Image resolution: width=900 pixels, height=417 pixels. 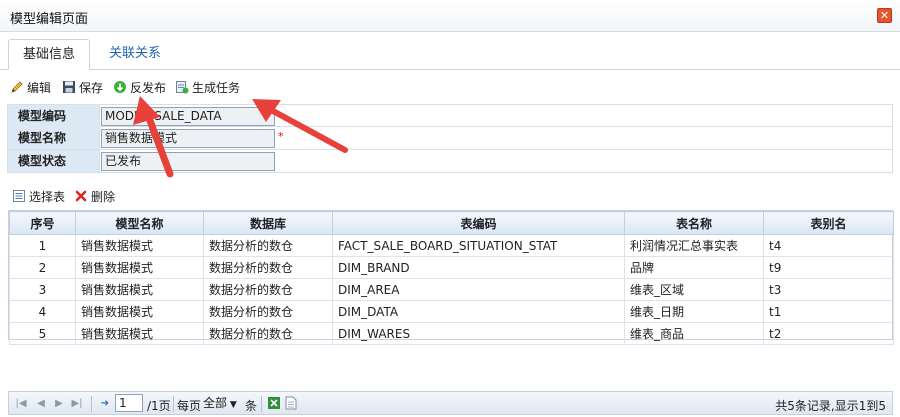 What do you see at coordinates (42, 333) in the screenshot?
I see `cell-index: 5` at bounding box center [42, 333].